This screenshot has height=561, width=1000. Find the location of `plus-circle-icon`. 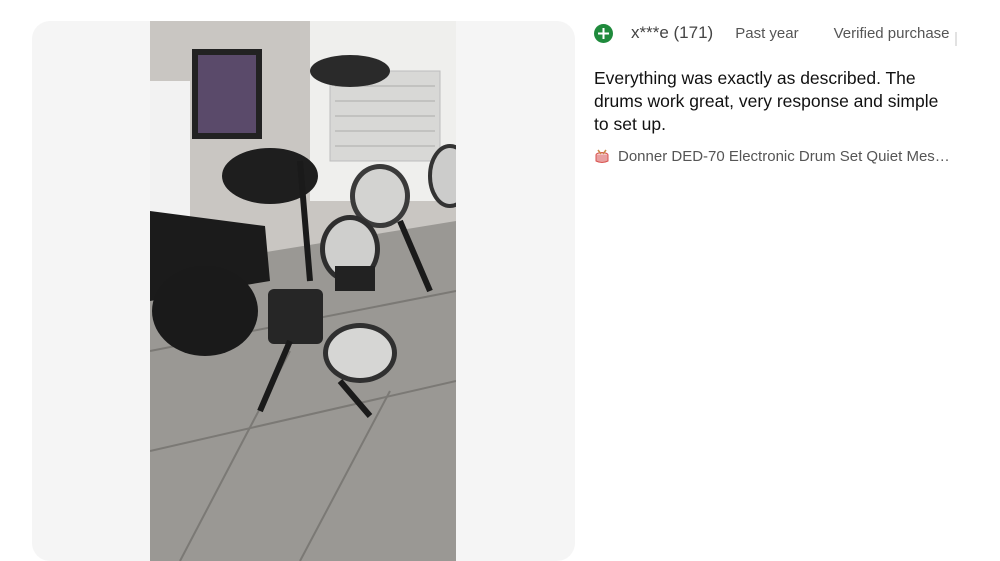

plus-circle-icon is located at coordinates (603, 33).